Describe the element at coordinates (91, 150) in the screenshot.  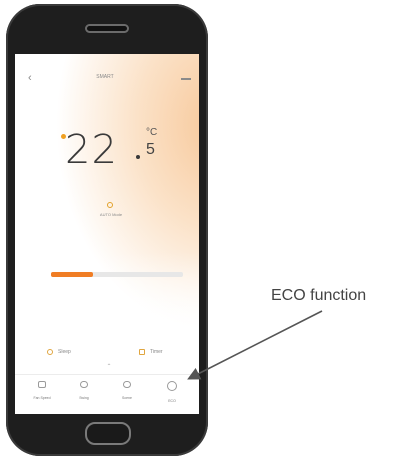
I see `temperature-whole: 22` at that location.